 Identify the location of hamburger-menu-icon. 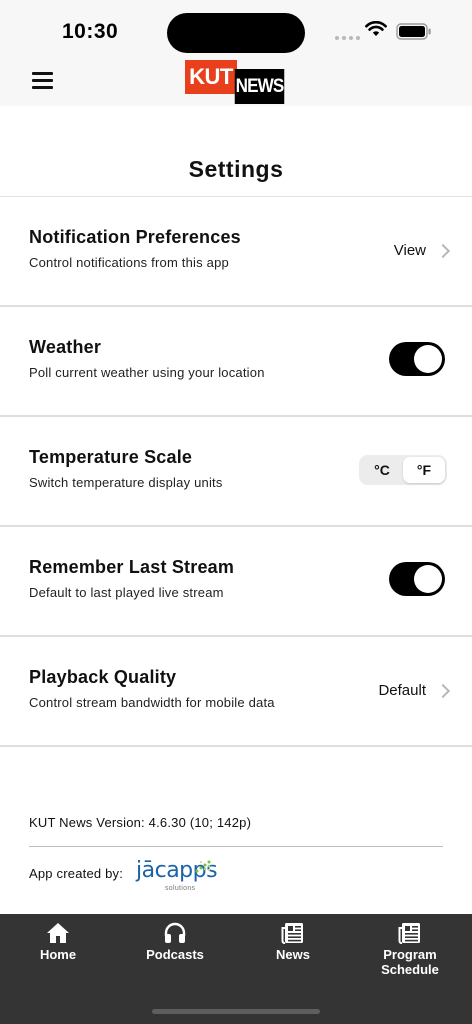
(43, 81).